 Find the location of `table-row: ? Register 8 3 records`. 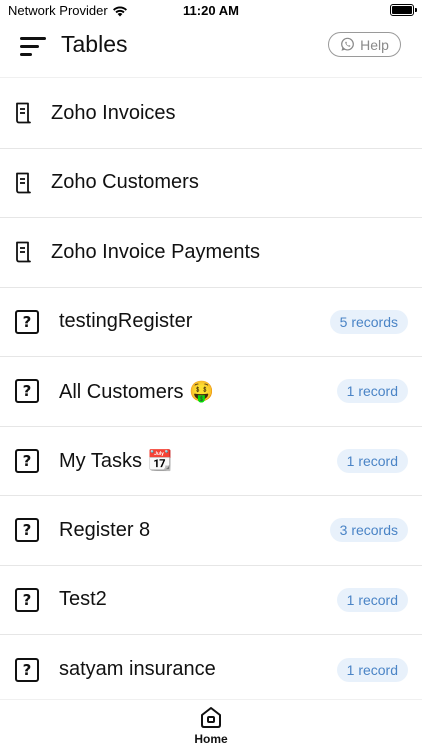

table-row: ? Register 8 3 records is located at coordinates (211, 531).